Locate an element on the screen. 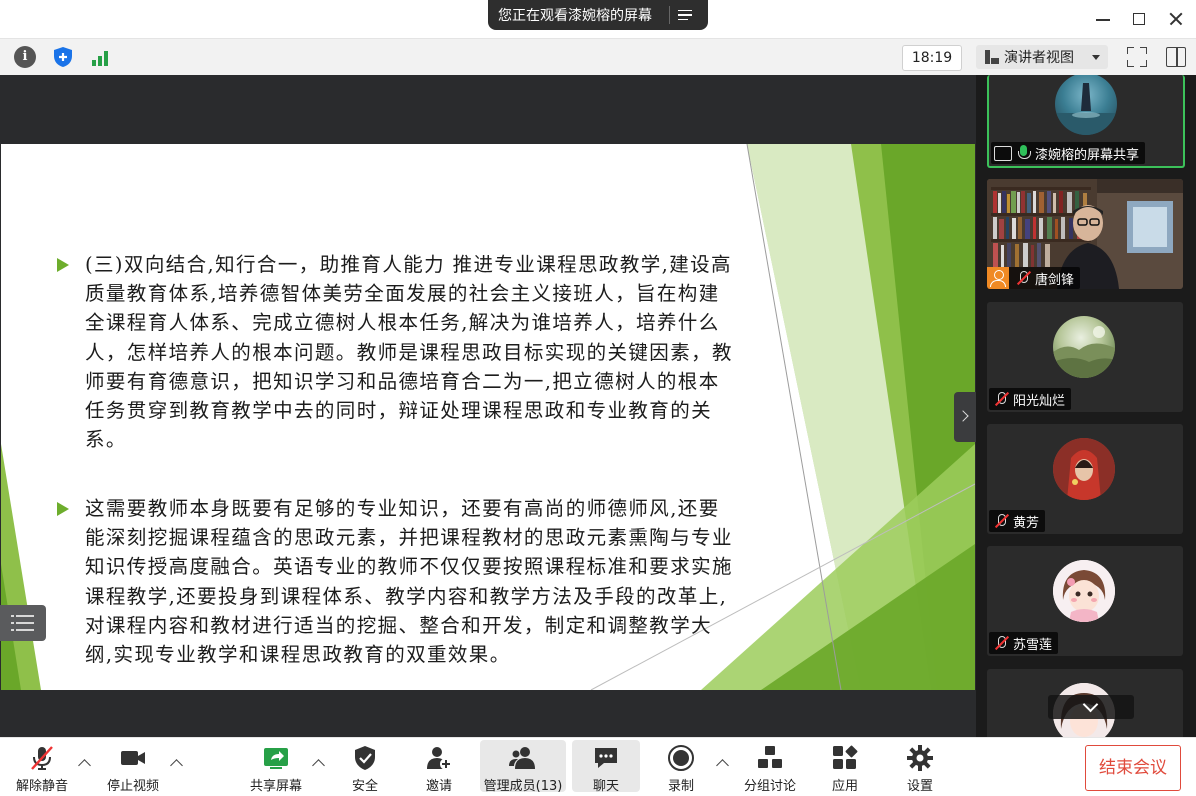  participant-name: 阳光灿烂 is located at coordinates (1039, 401).